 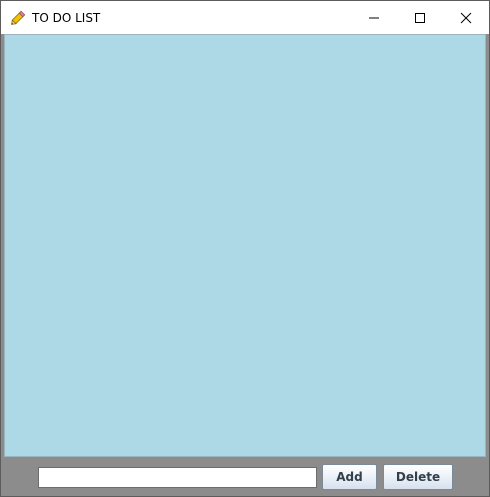 I want to click on minimize-button, so click(x=374, y=17).